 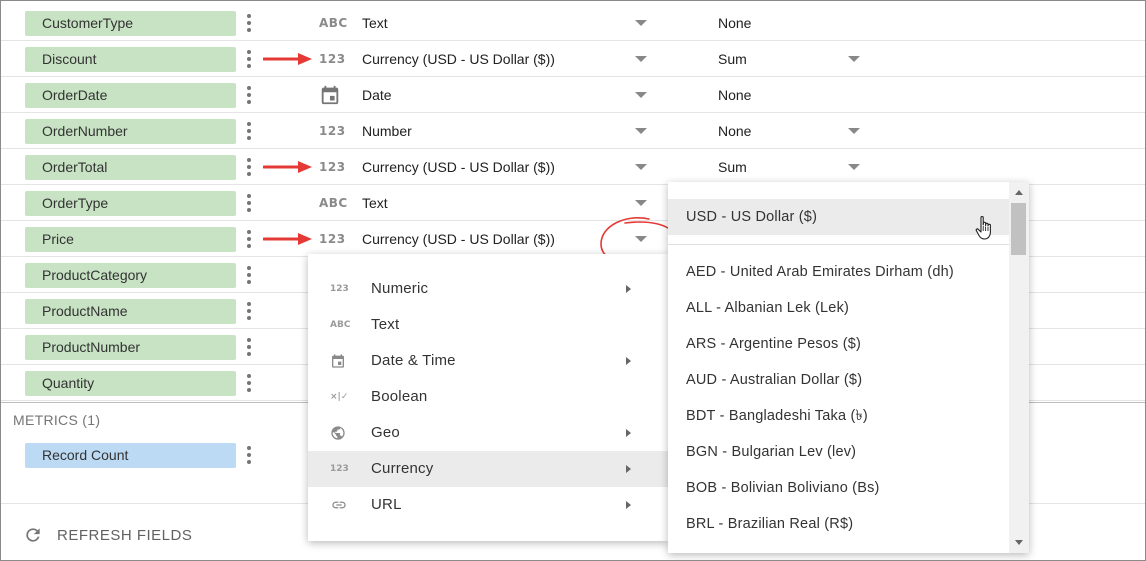 What do you see at coordinates (774, 344) in the screenshot?
I see `currency-option-label: ARS - Argentine Pesos ($)` at bounding box center [774, 344].